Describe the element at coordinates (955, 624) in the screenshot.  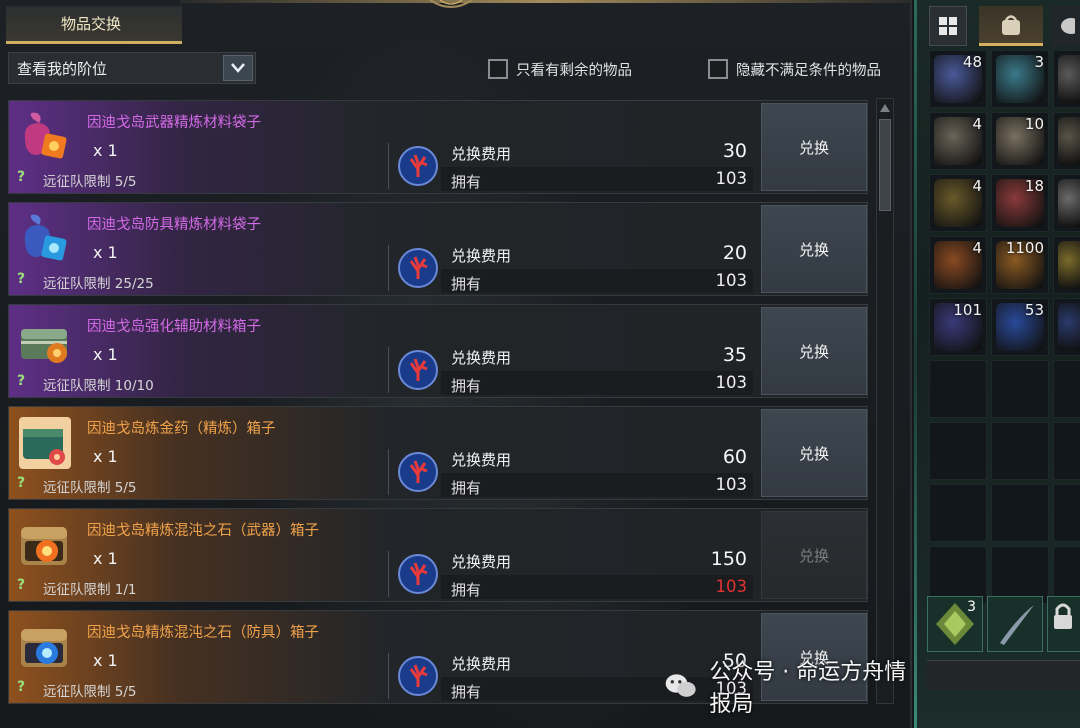
I see `equip-slot: 3` at that location.